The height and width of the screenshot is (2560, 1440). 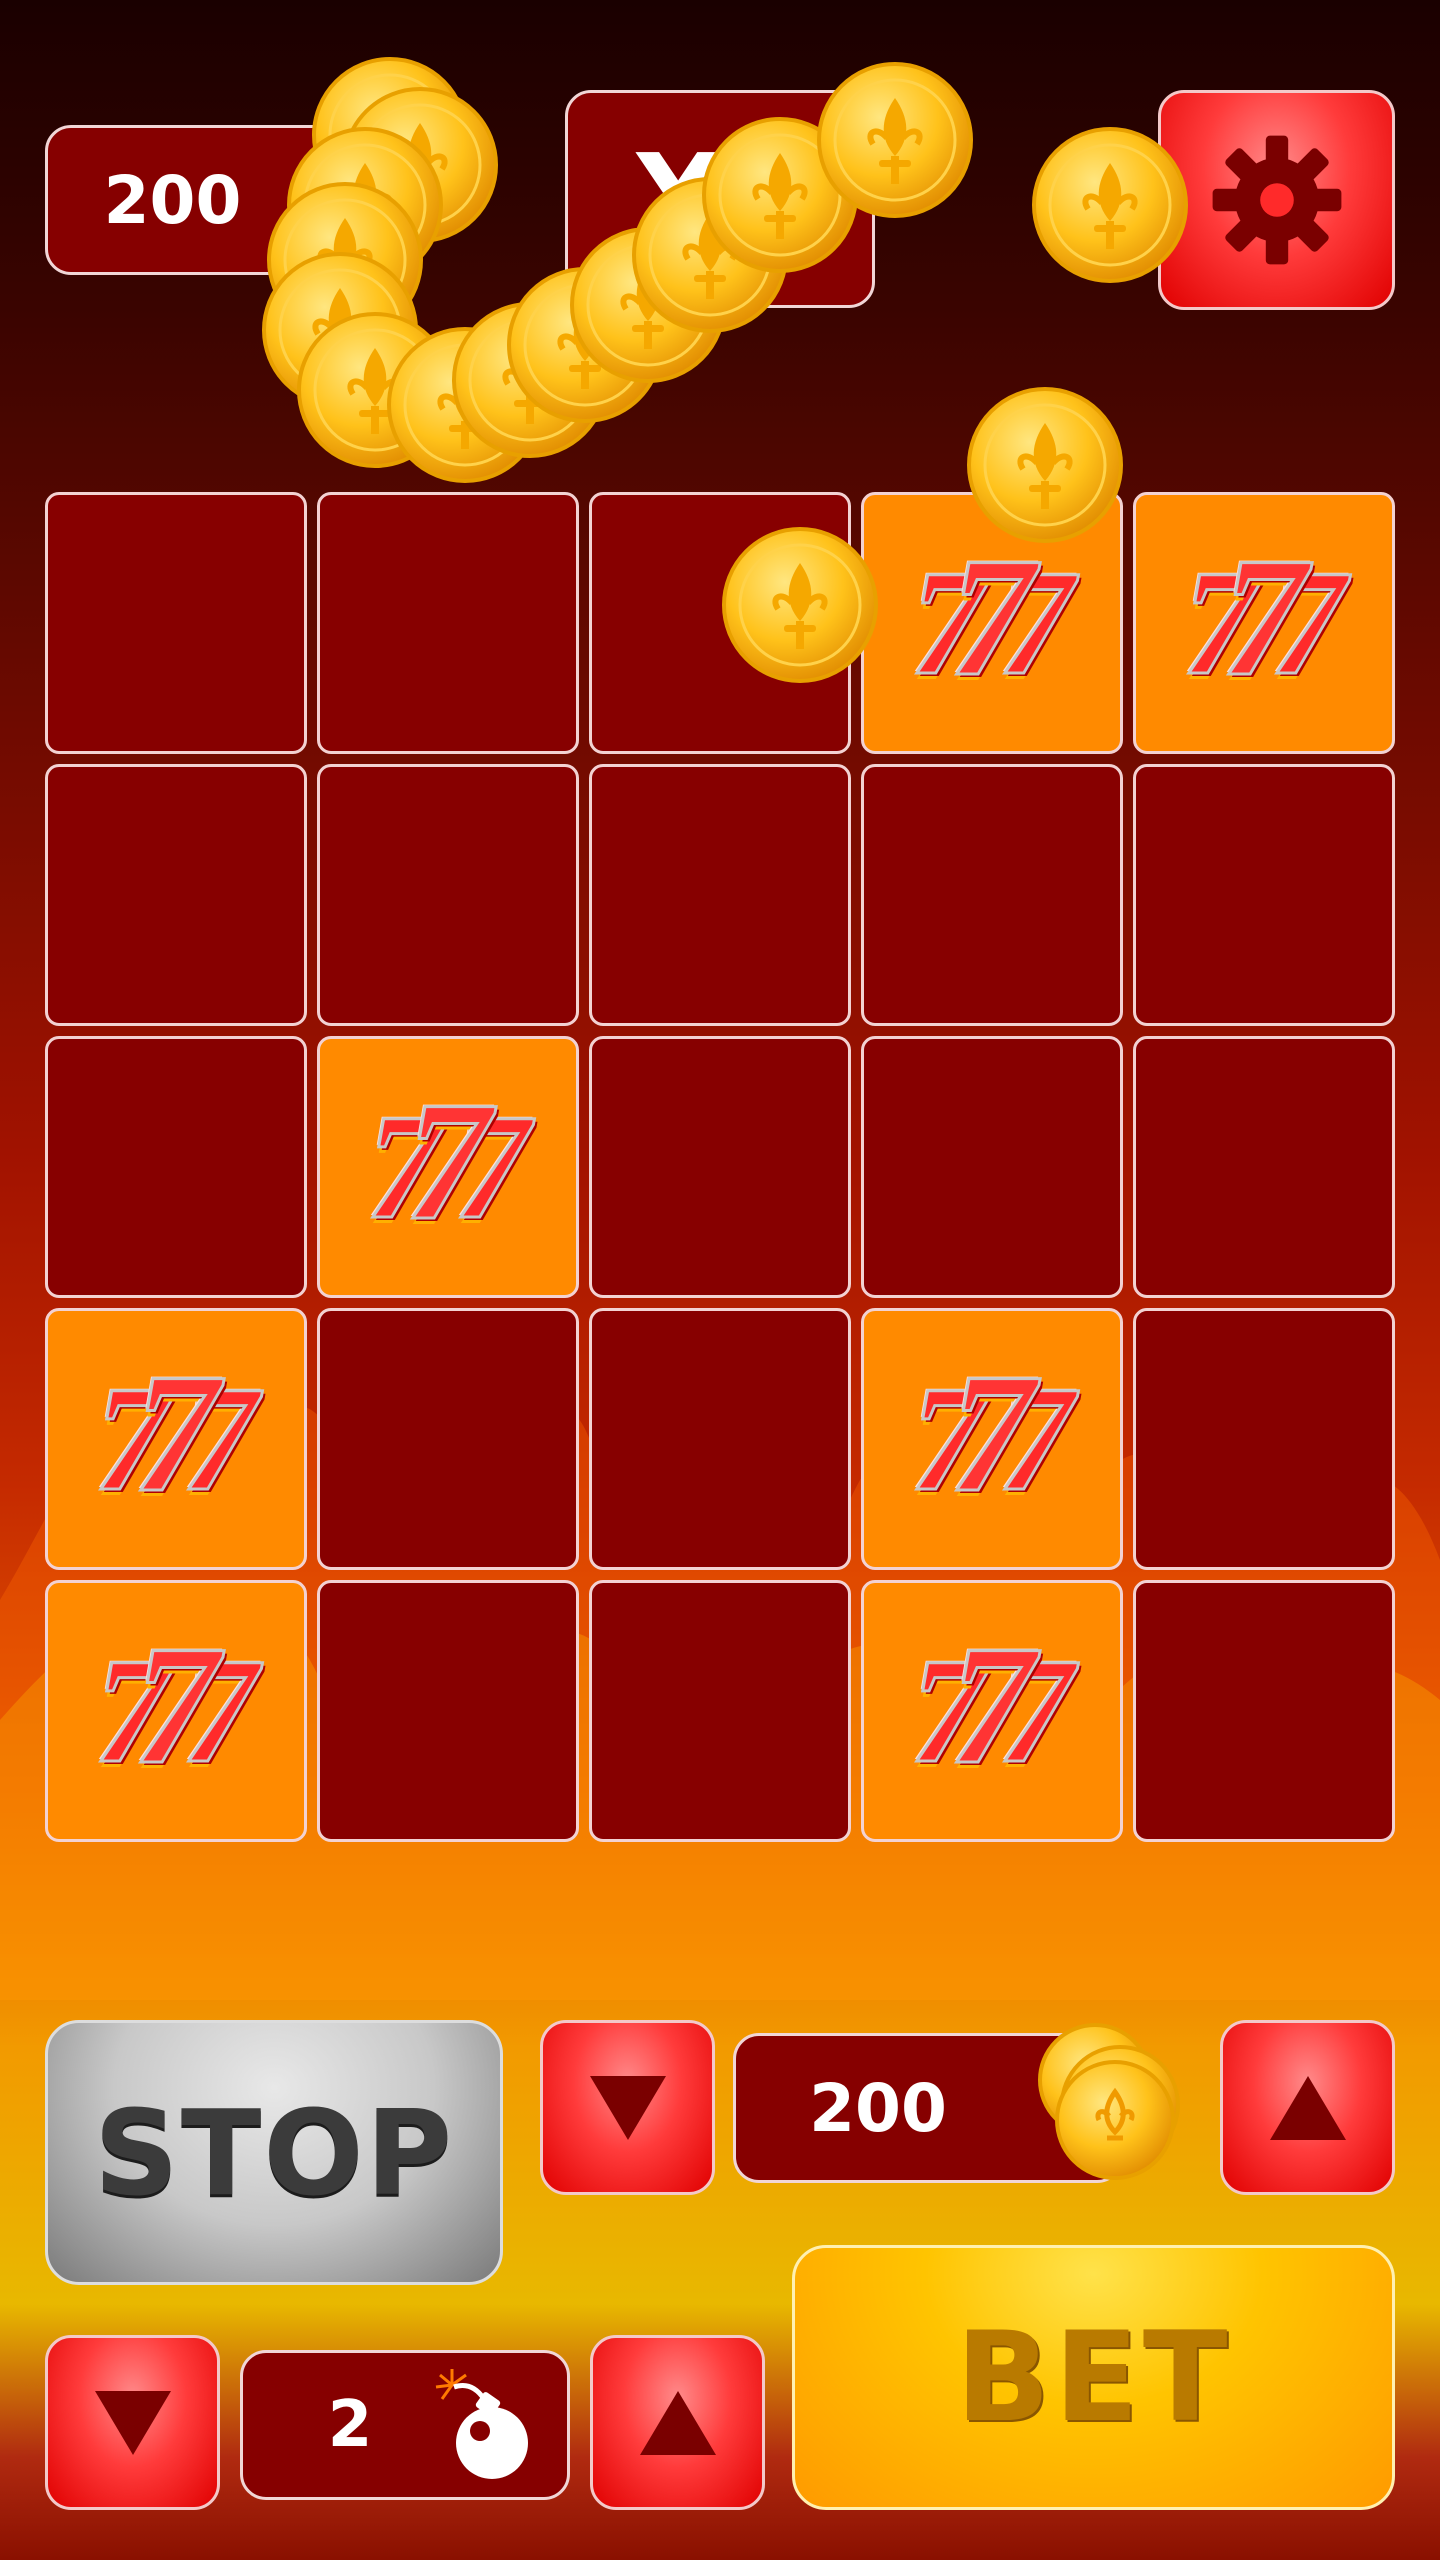 I want to click on mines-decrease-button, so click(x=132, y=2422).